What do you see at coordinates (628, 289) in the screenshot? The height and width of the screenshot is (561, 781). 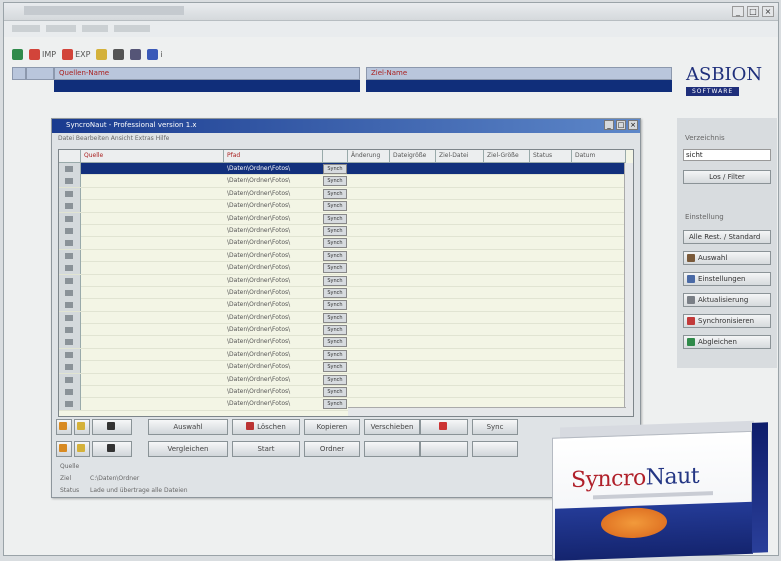 I see `vertical-scrollbar` at bounding box center [628, 289].